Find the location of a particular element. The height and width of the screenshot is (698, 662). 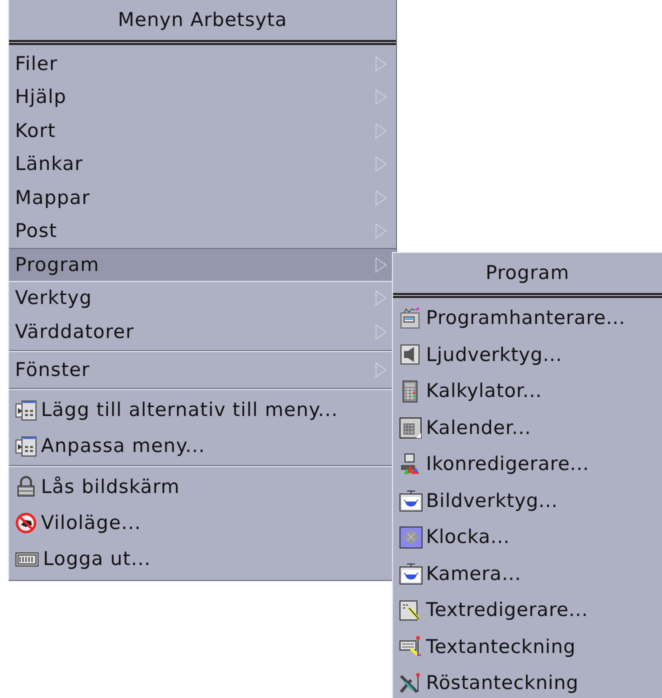

menu-item: Hjälp is located at coordinates (202, 97).